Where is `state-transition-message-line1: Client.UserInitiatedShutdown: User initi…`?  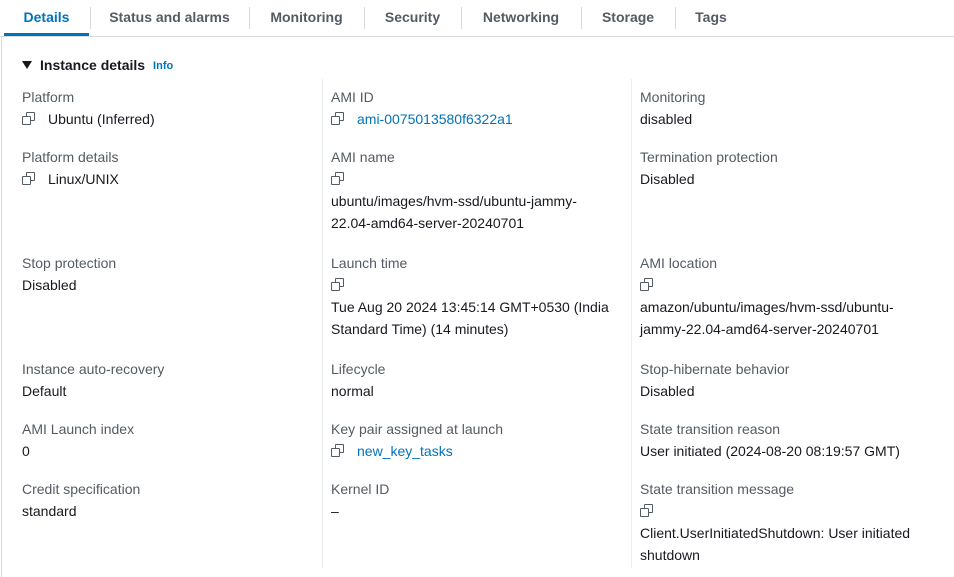
state-transition-message-line1: Client.UserInitiatedShutdown: User initi… is located at coordinates (775, 533).